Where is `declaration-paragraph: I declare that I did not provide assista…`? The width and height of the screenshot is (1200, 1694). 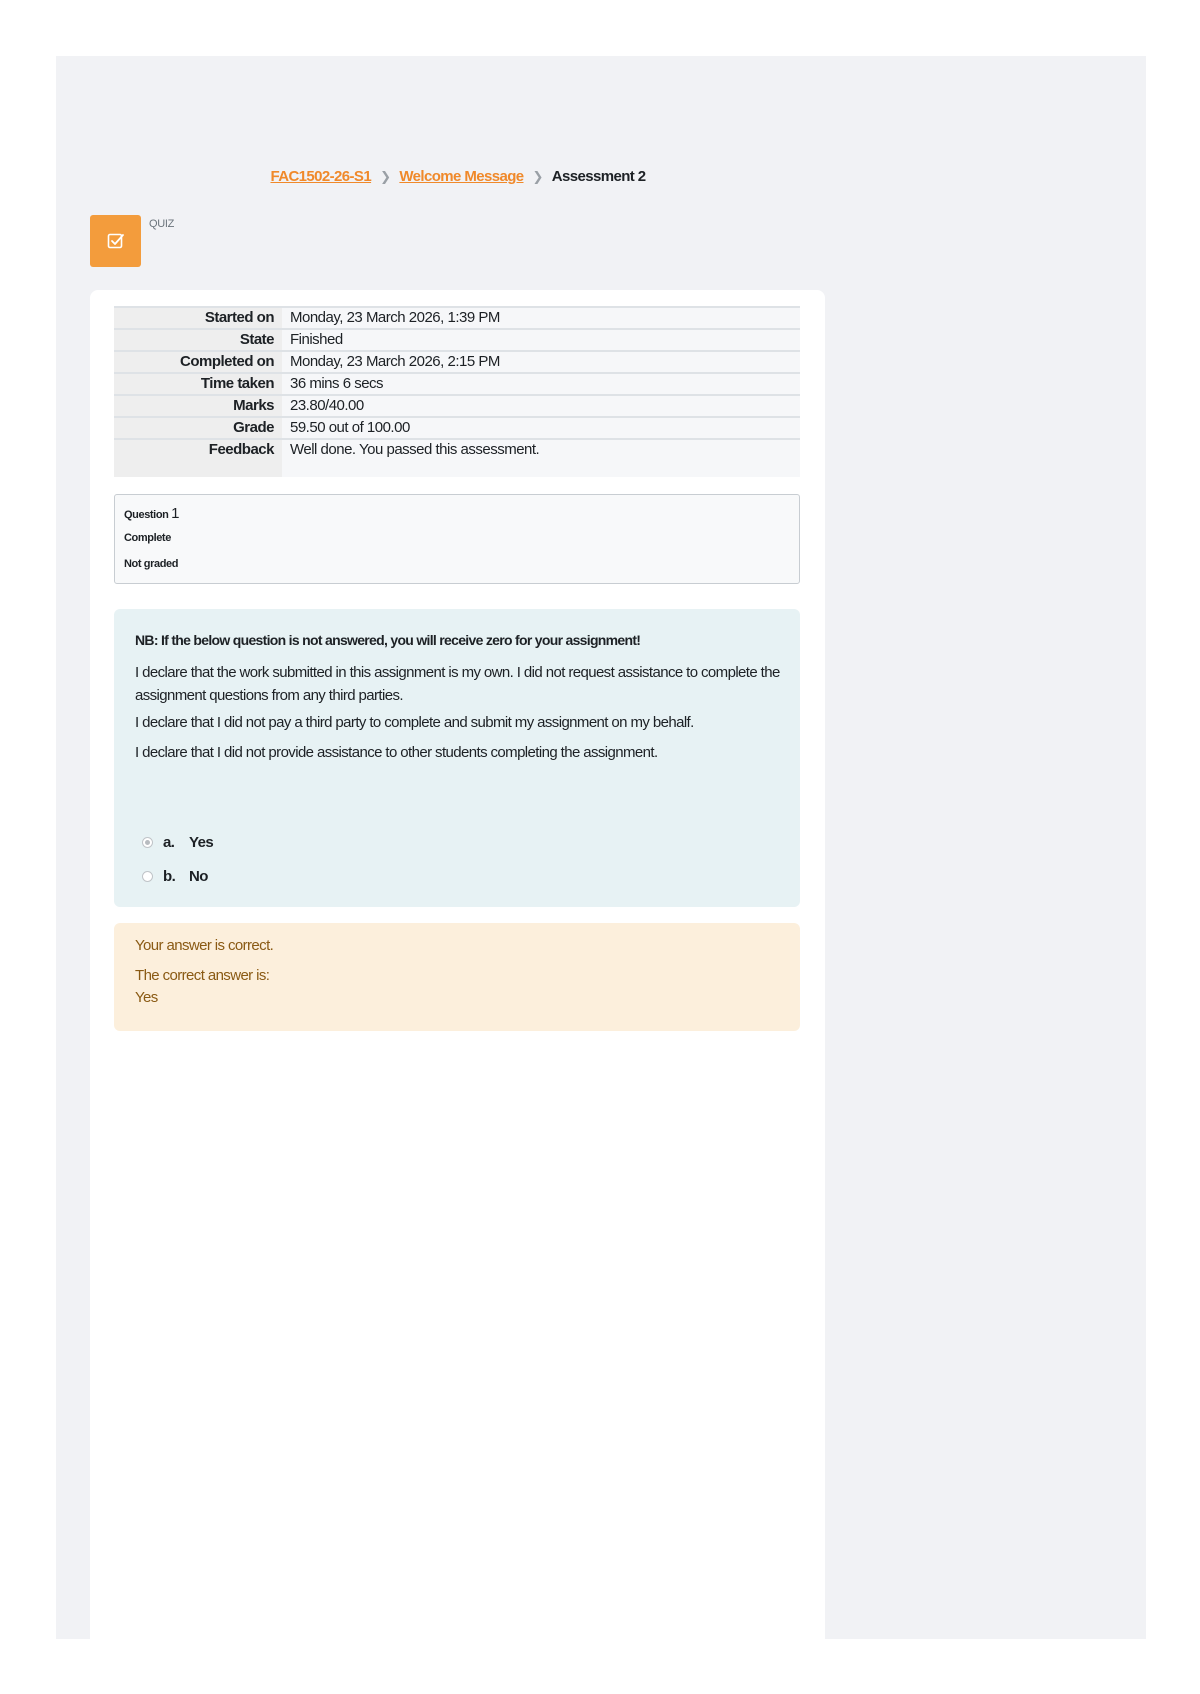 declaration-paragraph: I declare that I did not provide assista… is located at coordinates (396, 752).